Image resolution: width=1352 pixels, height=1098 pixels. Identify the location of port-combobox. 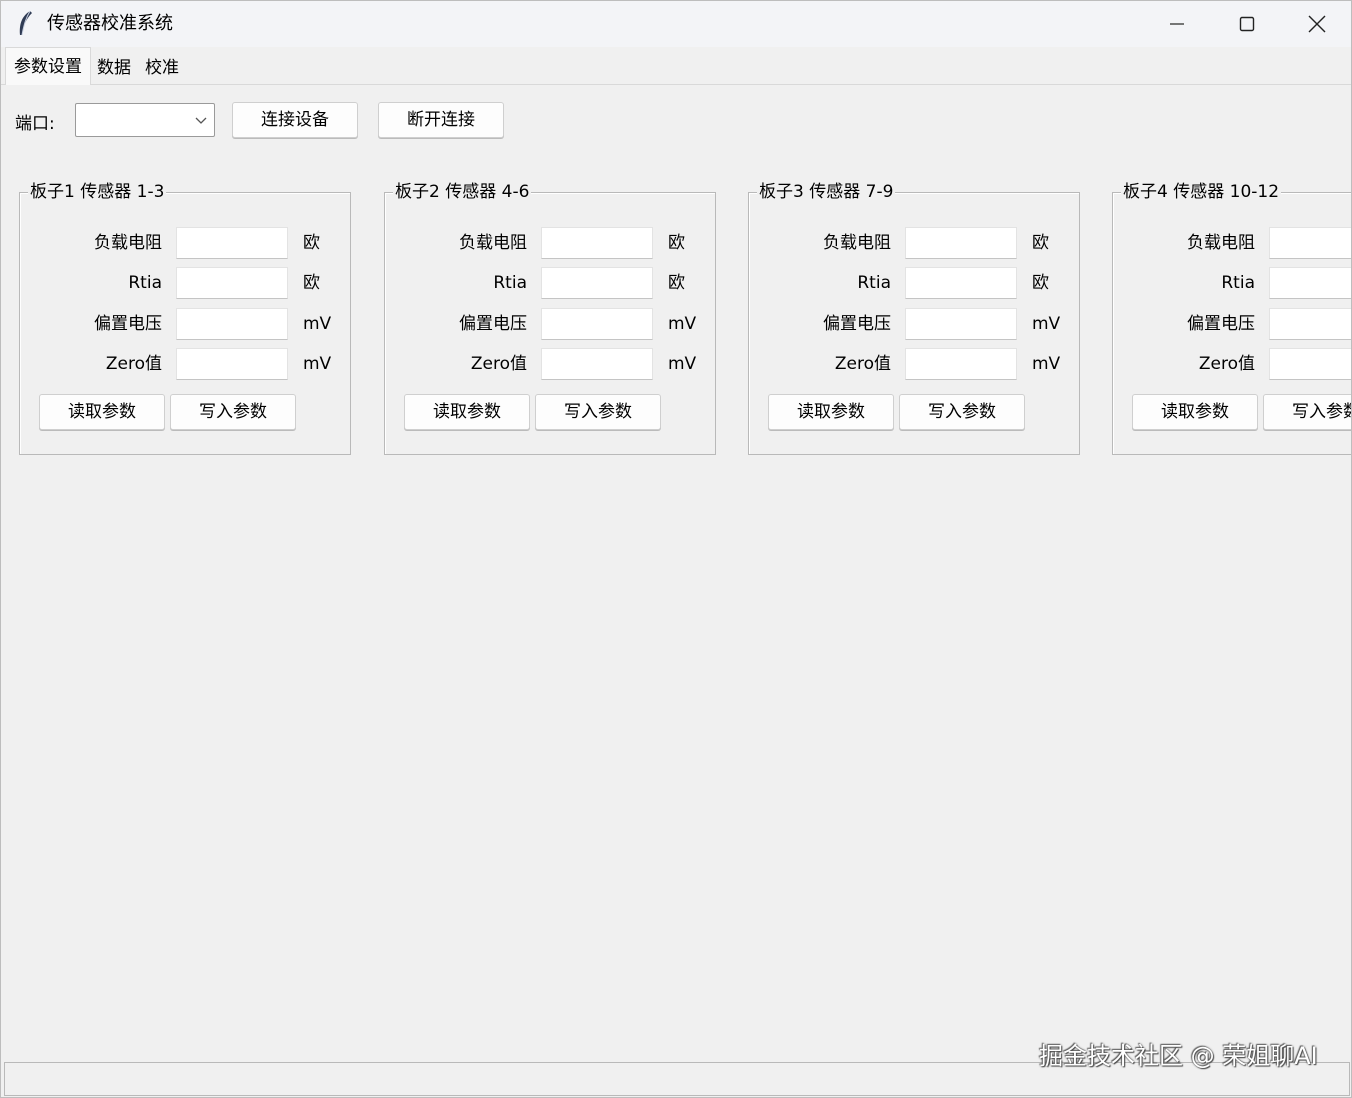
(145, 120).